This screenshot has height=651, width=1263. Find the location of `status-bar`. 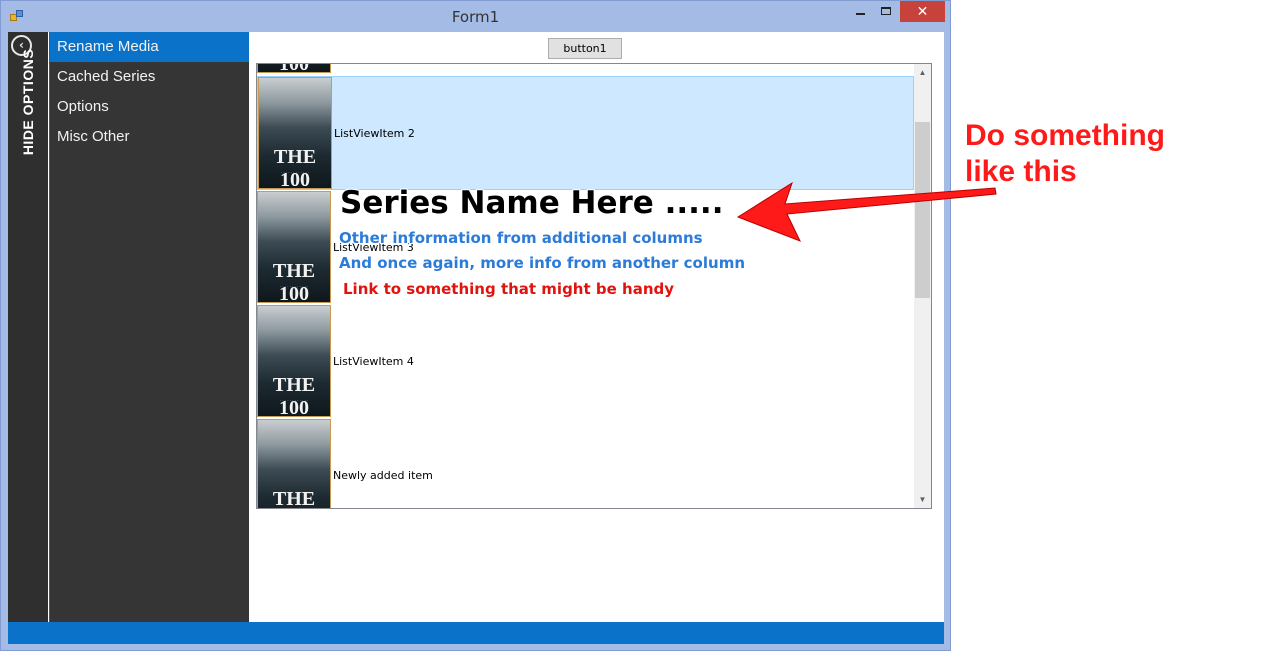

status-bar is located at coordinates (476, 633).